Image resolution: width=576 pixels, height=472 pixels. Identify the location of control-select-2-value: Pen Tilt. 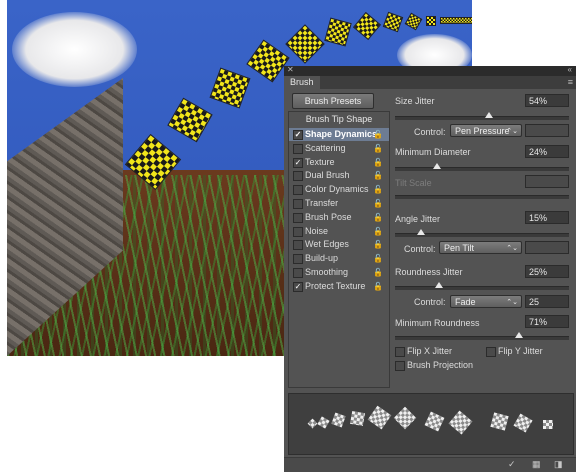
(459, 248).